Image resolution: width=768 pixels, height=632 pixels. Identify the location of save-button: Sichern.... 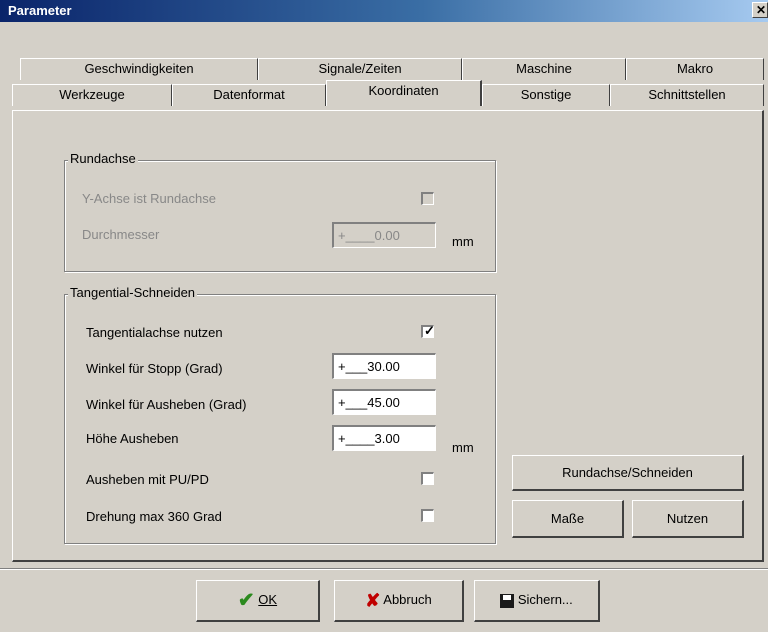
(537, 601).